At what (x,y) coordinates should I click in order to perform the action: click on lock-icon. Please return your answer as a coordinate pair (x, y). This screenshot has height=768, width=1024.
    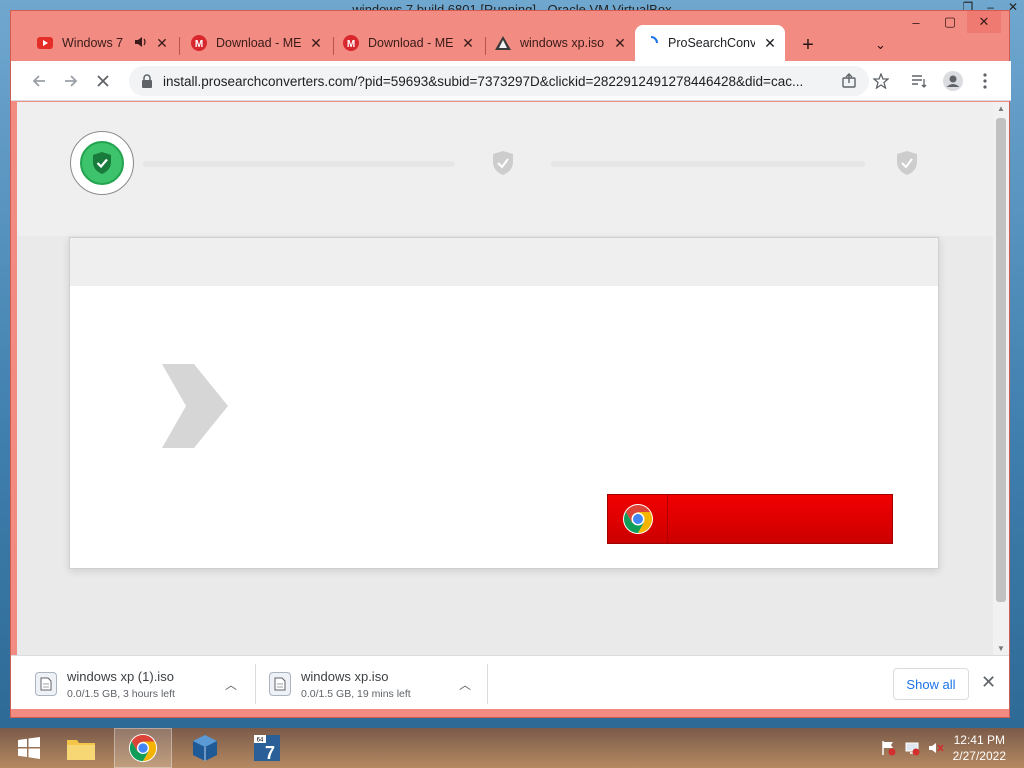
    Looking at the image, I should click on (147, 81).